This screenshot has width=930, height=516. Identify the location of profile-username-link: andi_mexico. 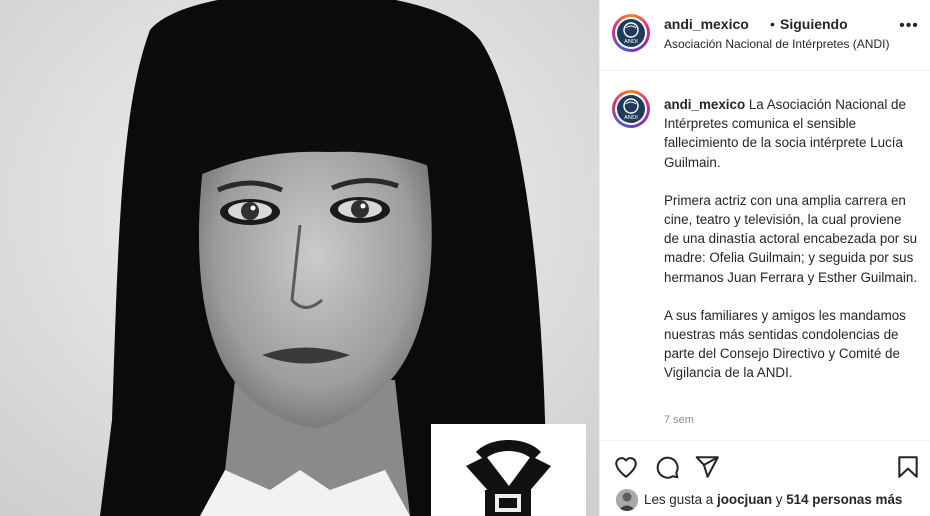
(706, 24).